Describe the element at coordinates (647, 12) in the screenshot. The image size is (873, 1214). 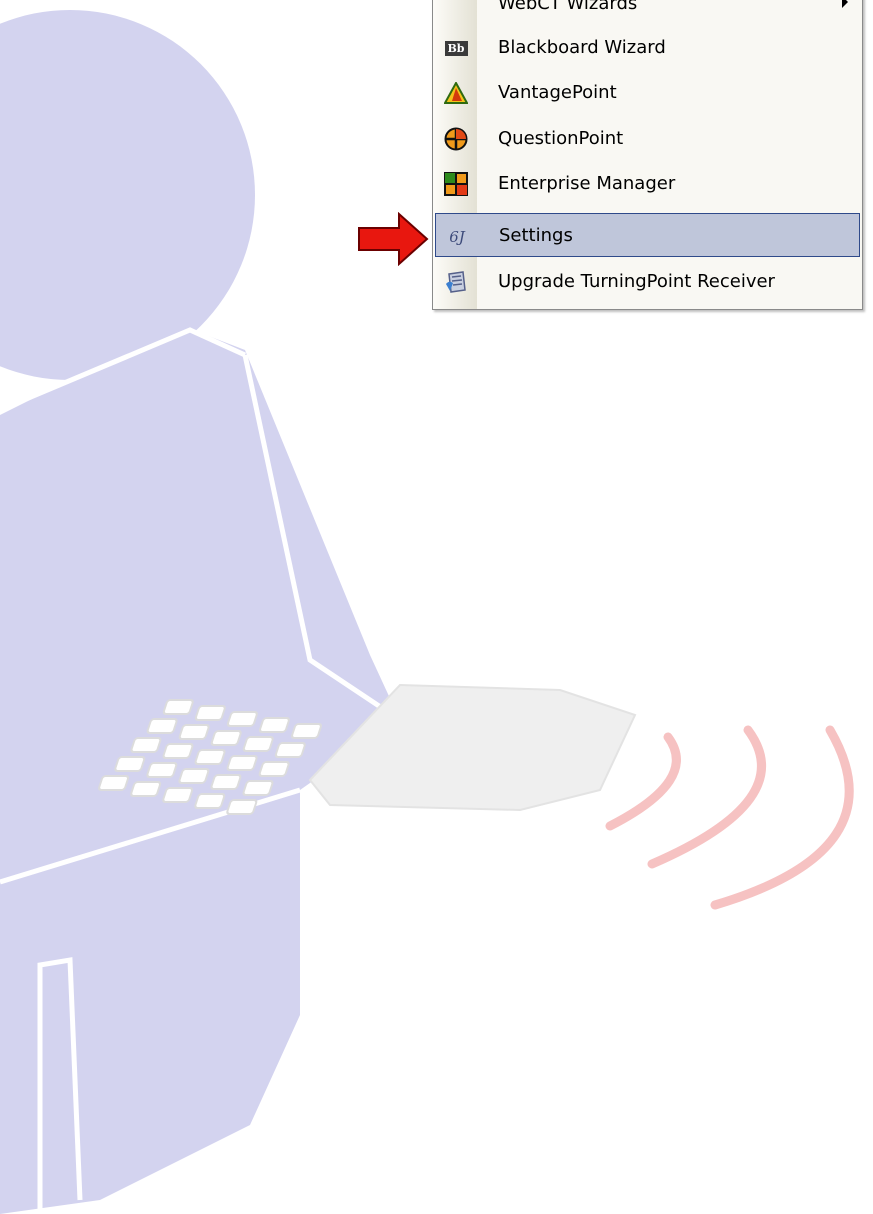
I see `menu-item-webct-wizards: WebCT Wizards` at that location.